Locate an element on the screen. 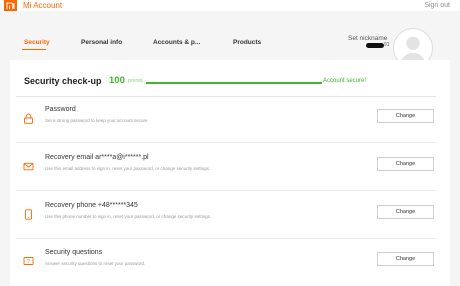 The width and height of the screenshot is (460, 286). security-points: 100 is located at coordinates (117, 80).